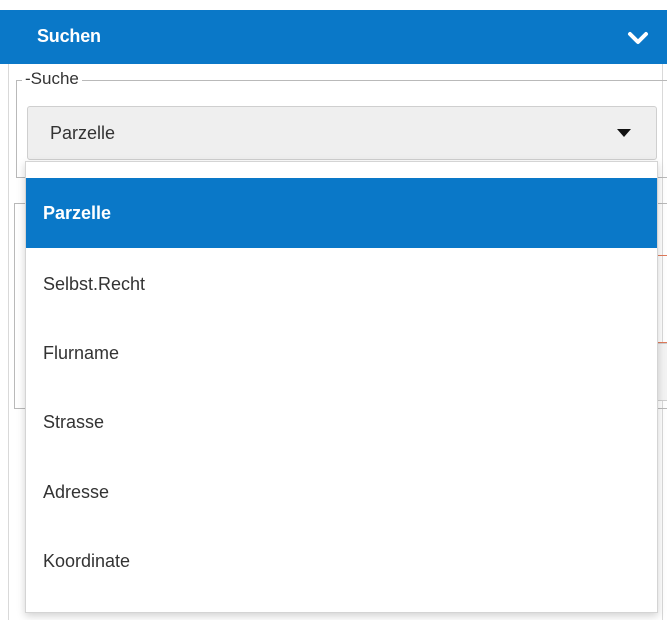 The image size is (667, 620). I want to click on search-fieldset-legend: -Suche, so click(52, 79).